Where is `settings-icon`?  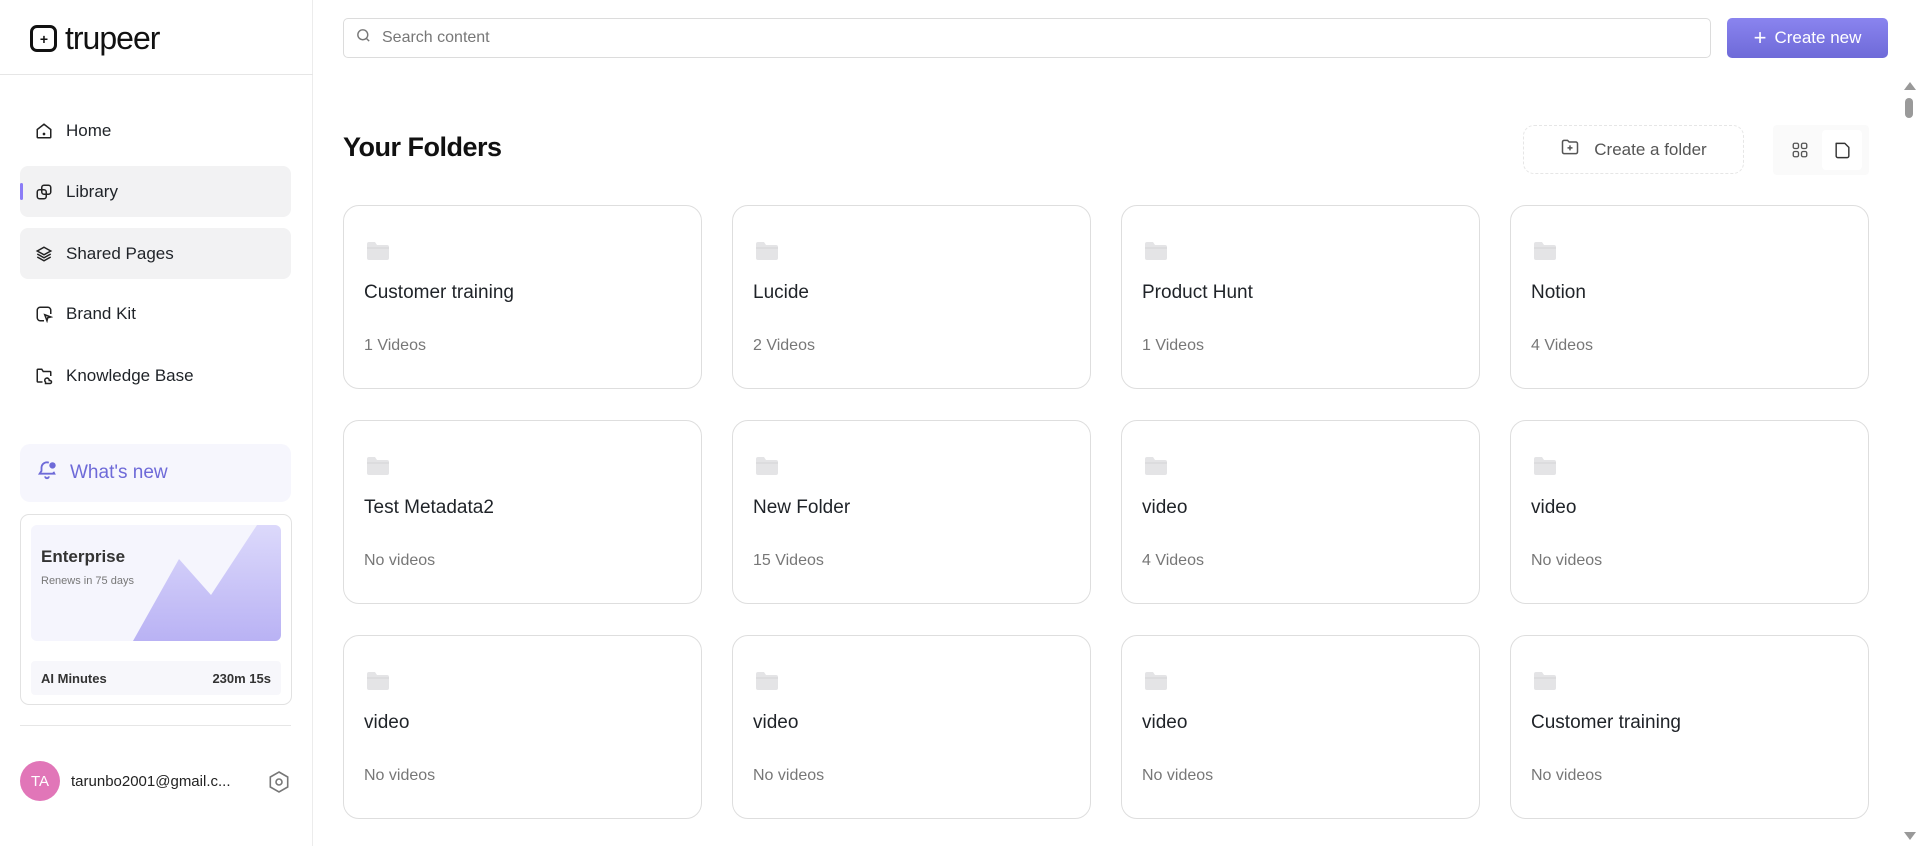 settings-icon is located at coordinates (279, 784).